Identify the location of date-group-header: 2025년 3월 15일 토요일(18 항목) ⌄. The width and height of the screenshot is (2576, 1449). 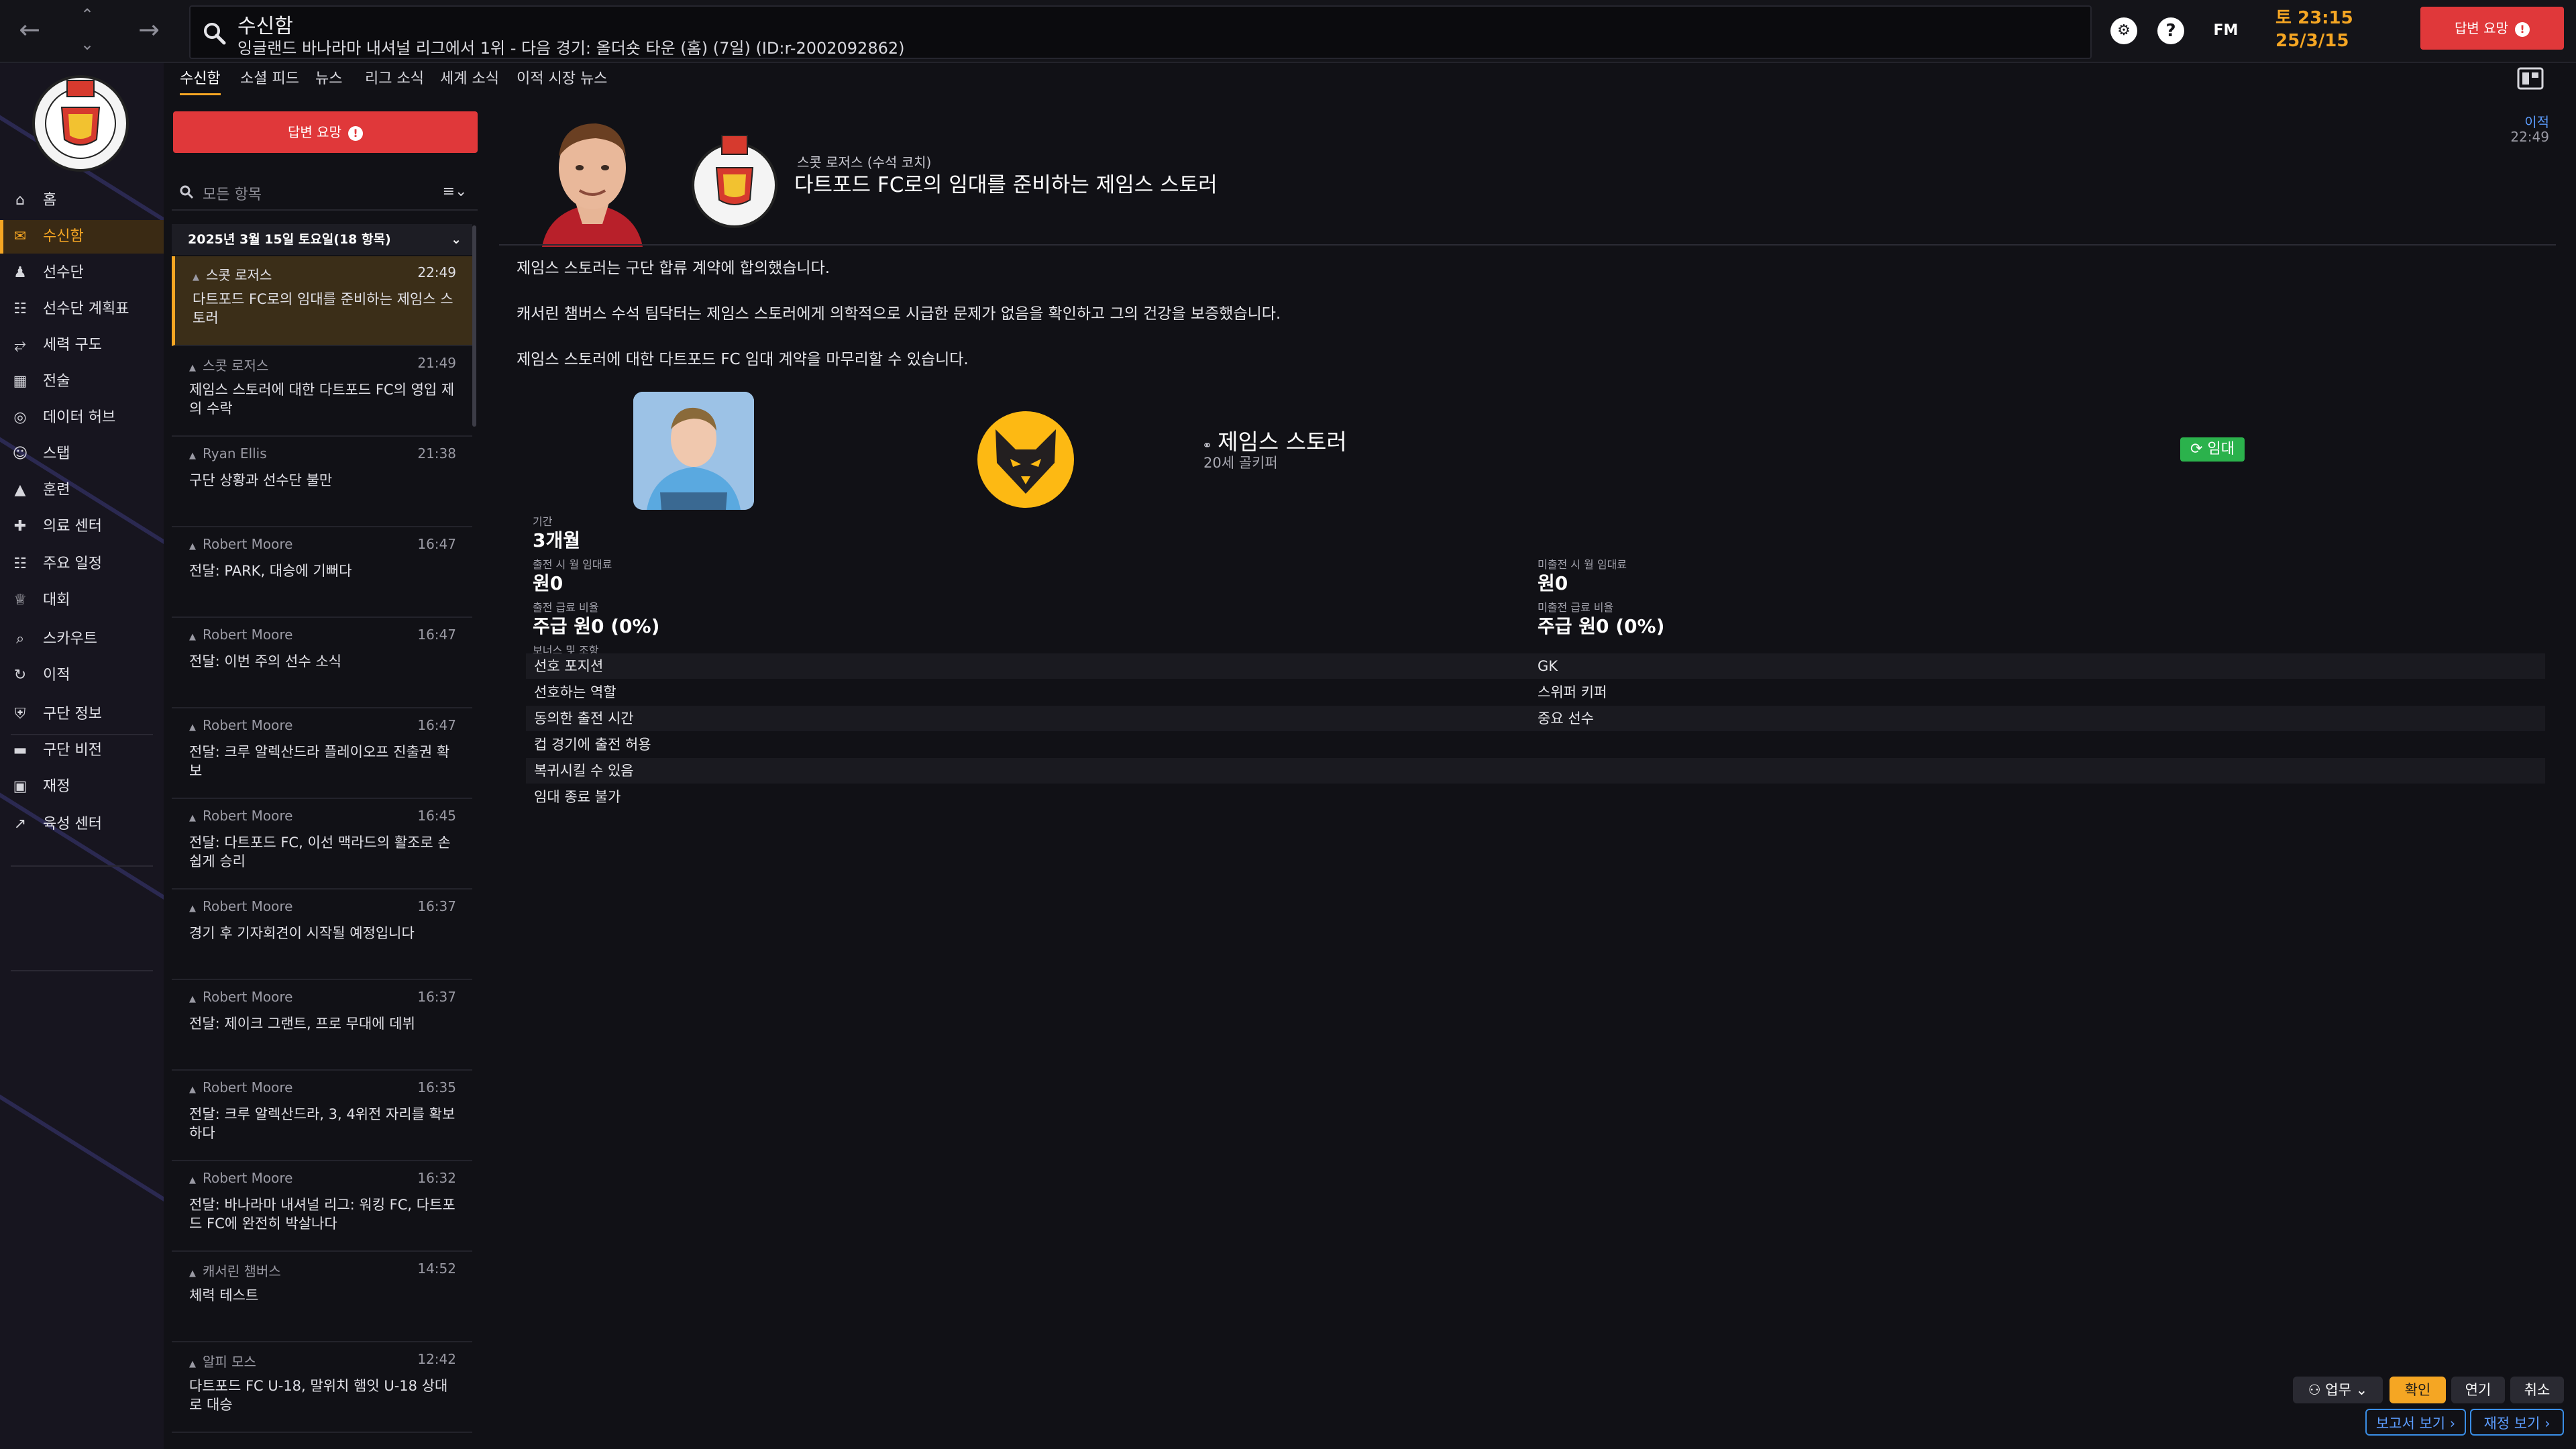
(322, 239).